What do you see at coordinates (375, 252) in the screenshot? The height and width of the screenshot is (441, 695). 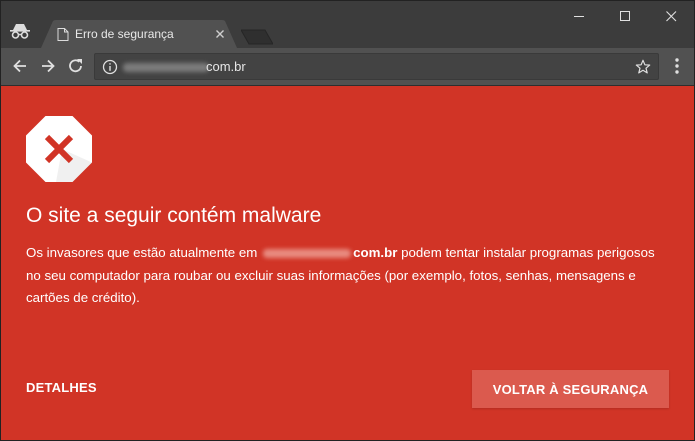 I see `description-domain: com.br` at bounding box center [375, 252].